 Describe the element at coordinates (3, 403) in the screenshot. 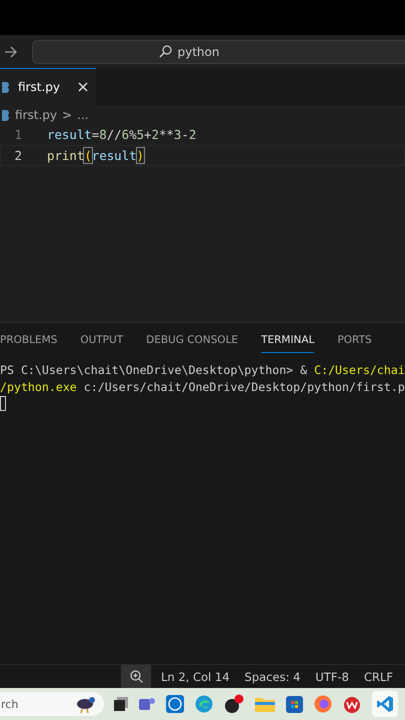

I see `terminal-cursor` at that location.